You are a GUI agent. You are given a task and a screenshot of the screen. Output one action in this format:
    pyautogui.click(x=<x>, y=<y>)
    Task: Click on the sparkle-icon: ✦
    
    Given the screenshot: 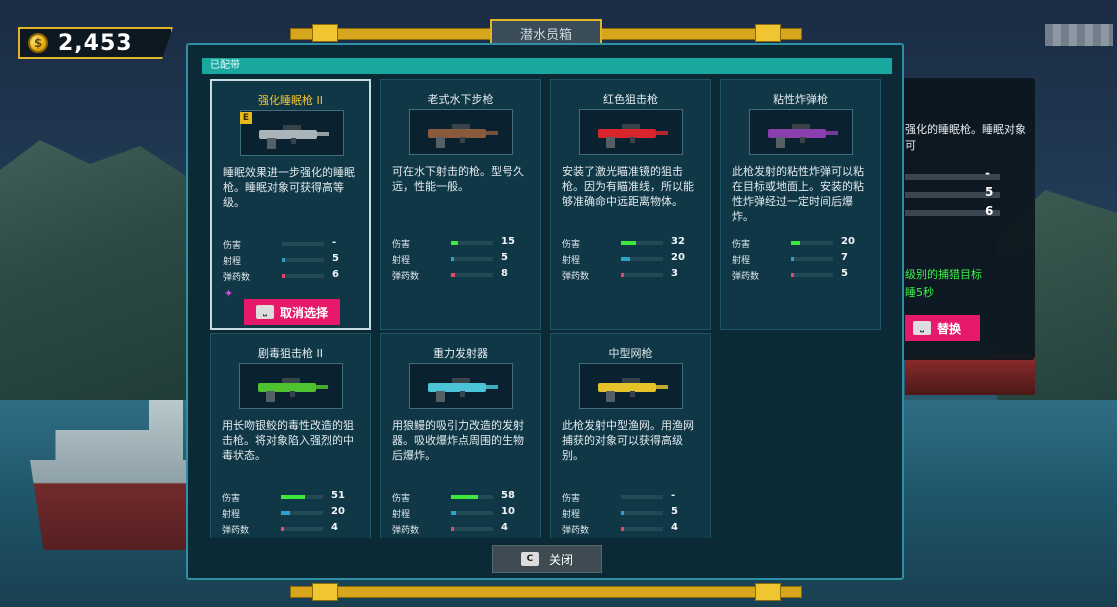 What is the action you would take?
    pyautogui.click(x=229, y=293)
    